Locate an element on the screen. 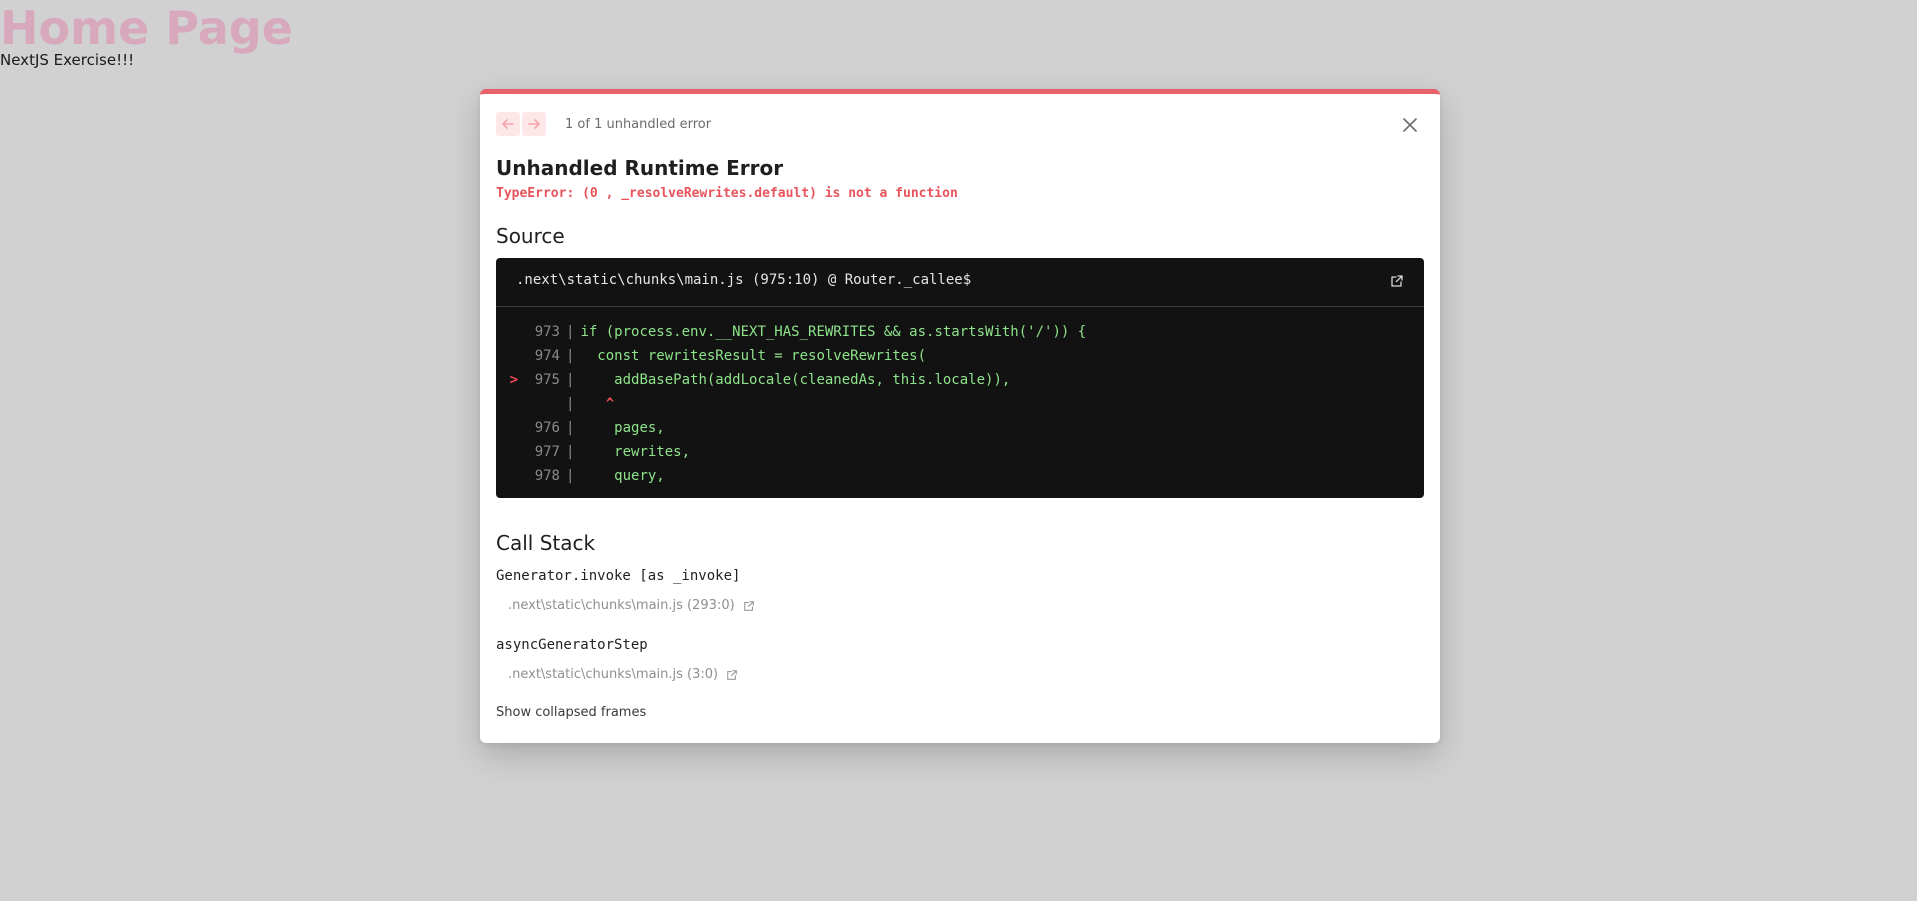 Image resolution: width=1917 pixels, height=901 pixels. page-subtitle: NextJS Exercise!!! is located at coordinates (67, 60).